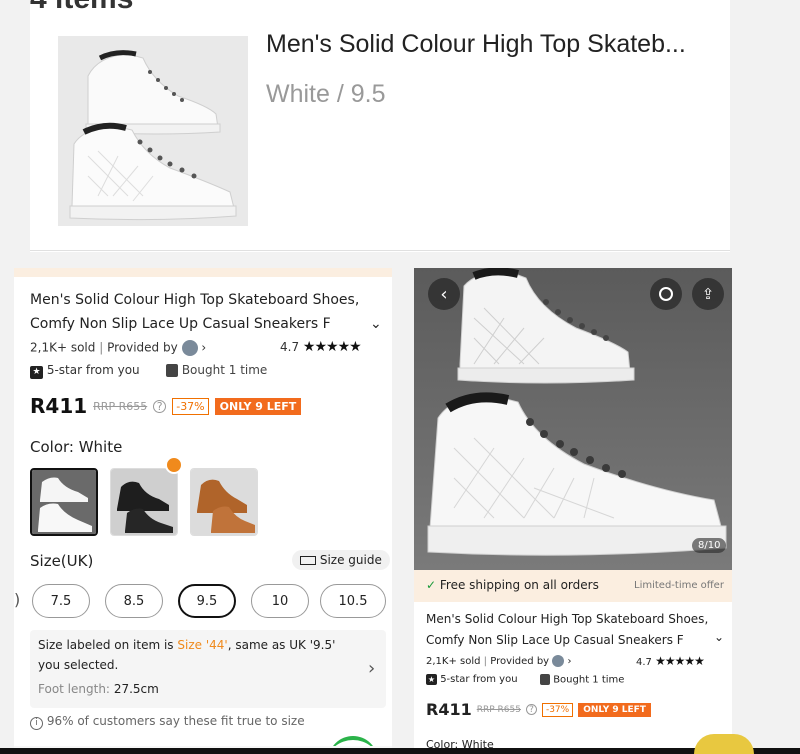 The width and height of the screenshot is (800, 754). I want to click on panel-top-strip, so click(203, 272).